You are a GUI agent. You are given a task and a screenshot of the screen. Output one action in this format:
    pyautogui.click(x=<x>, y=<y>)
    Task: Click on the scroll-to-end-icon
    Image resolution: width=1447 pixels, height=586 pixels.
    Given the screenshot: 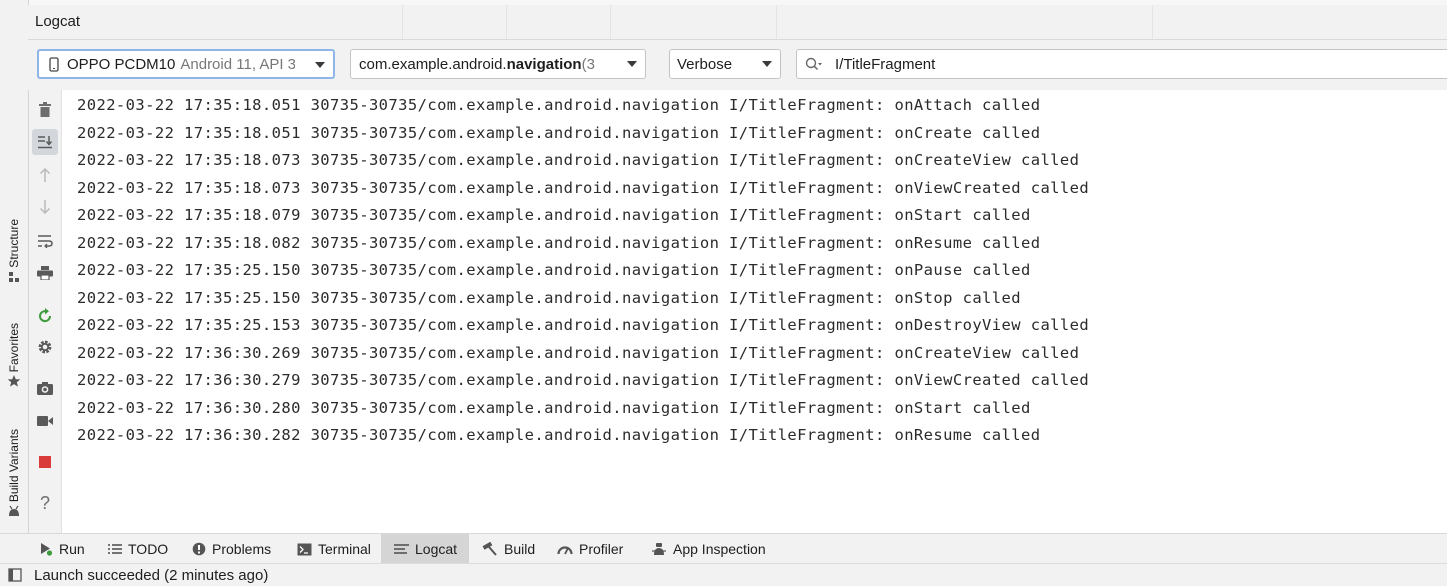 What is the action you would take?
    pyautogui.click(x=45, y=142)
    